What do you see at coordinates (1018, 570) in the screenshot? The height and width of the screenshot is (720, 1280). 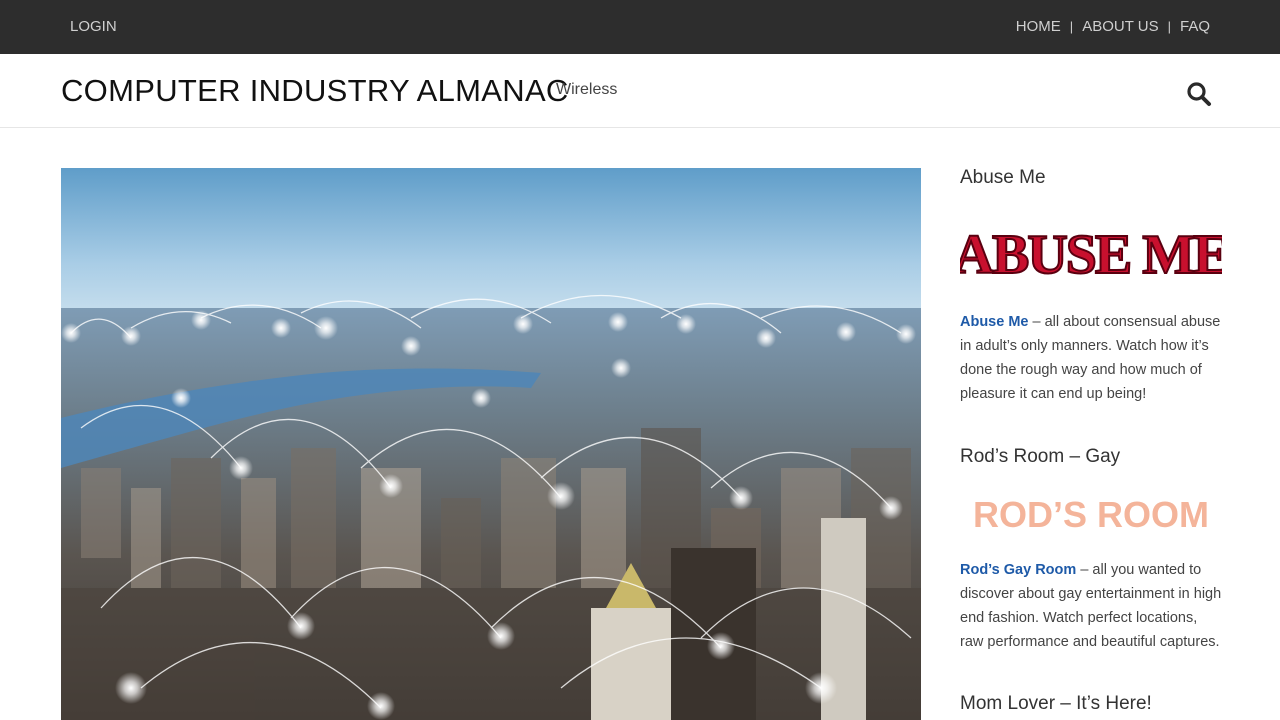 I see `rods-gay-room-link: Rod’s Gay Room` at bounding box center [1018, 570].